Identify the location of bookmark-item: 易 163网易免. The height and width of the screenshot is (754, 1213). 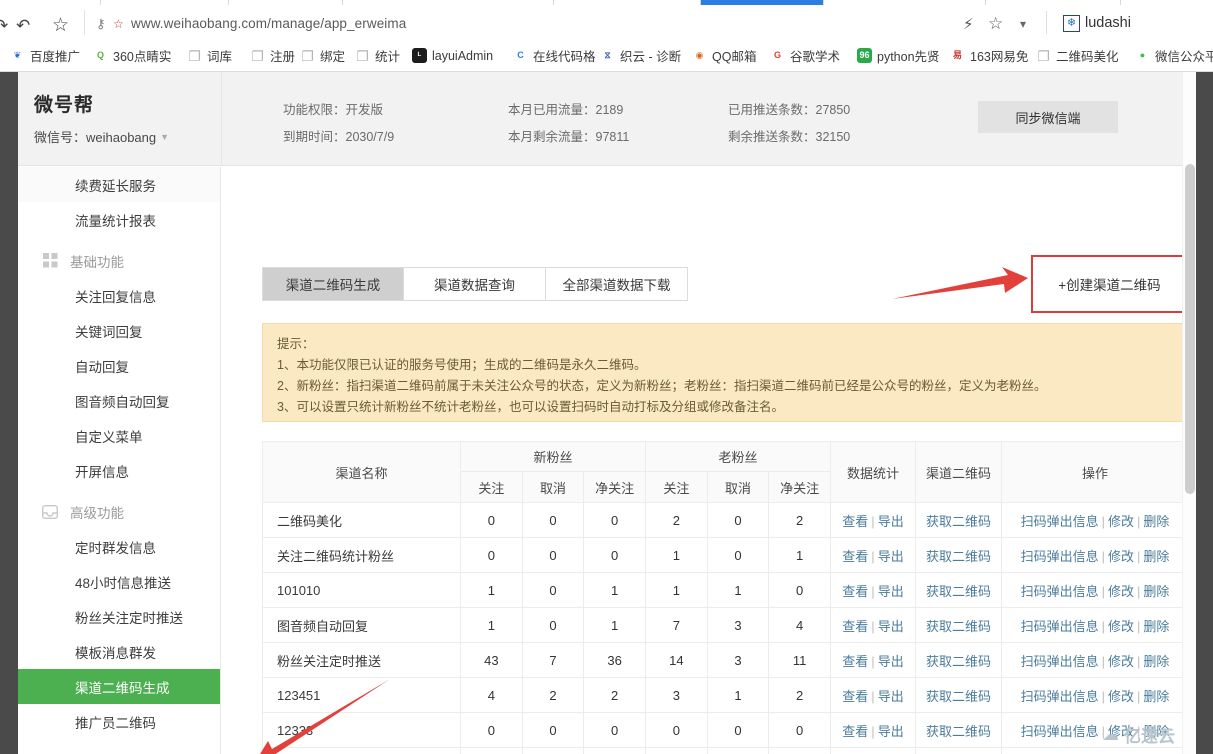
(989, 55).